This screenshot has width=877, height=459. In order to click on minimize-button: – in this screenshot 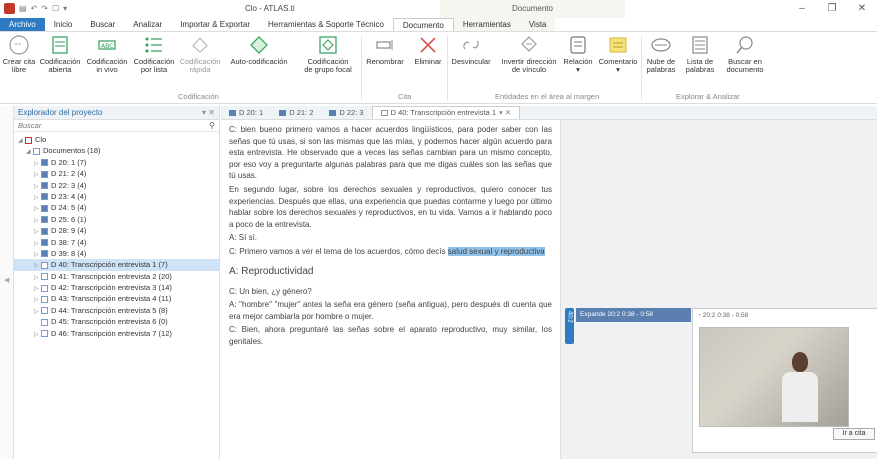, I will do `click(802, 9)`.